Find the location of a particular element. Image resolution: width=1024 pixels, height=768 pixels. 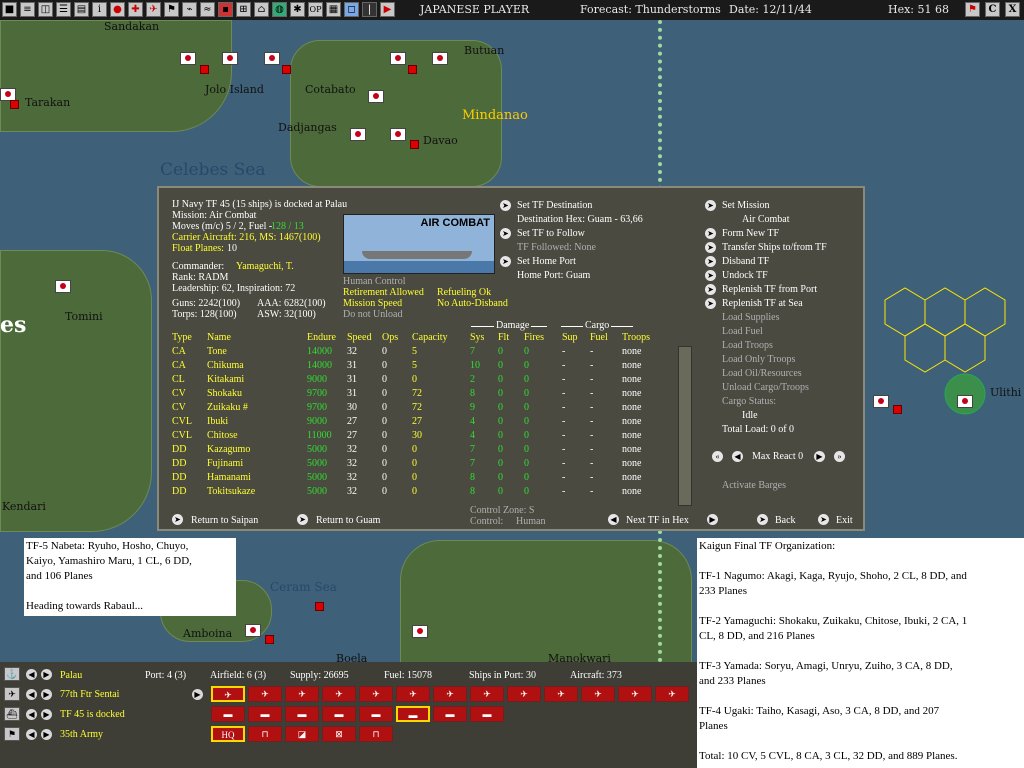

column-header: Fuel is located at coordinates (599, 338).